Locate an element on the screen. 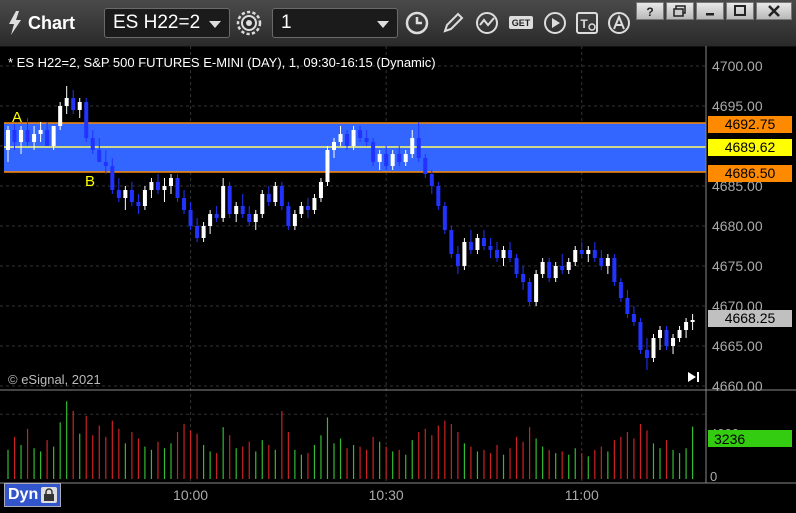 Image resolution: width=796 pixels, height=513 pixels. dynamic-mode-button: Dyn is located at coordinates (33, 495).